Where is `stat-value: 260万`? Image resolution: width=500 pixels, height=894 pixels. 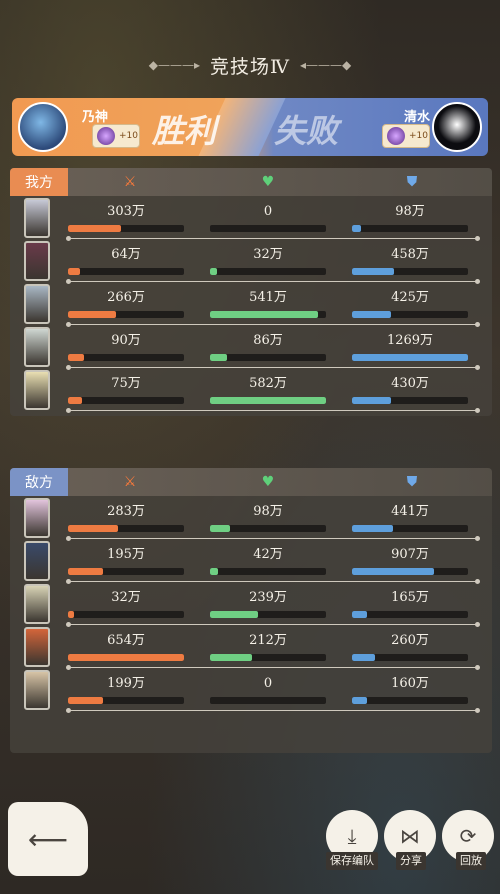
stat-value: 260万 is located at coordinates (410, 640).